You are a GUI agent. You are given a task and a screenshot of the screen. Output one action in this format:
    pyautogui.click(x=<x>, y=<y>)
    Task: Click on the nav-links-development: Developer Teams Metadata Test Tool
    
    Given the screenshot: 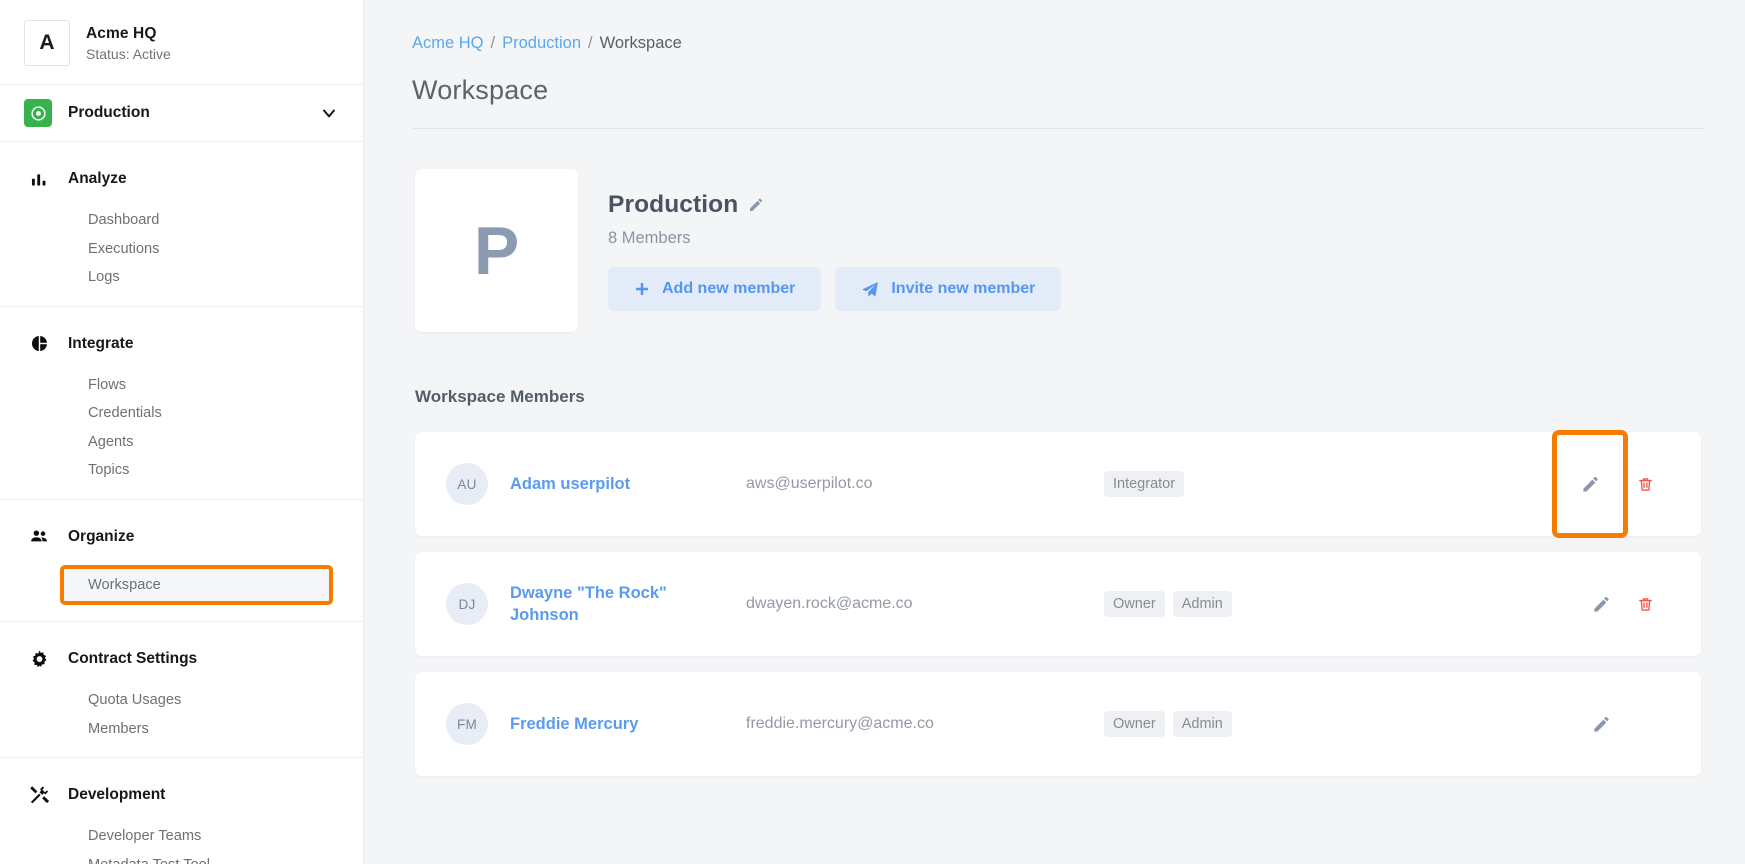 What is the action you would take?
    pyautogui.click(x=181, y=838)
    